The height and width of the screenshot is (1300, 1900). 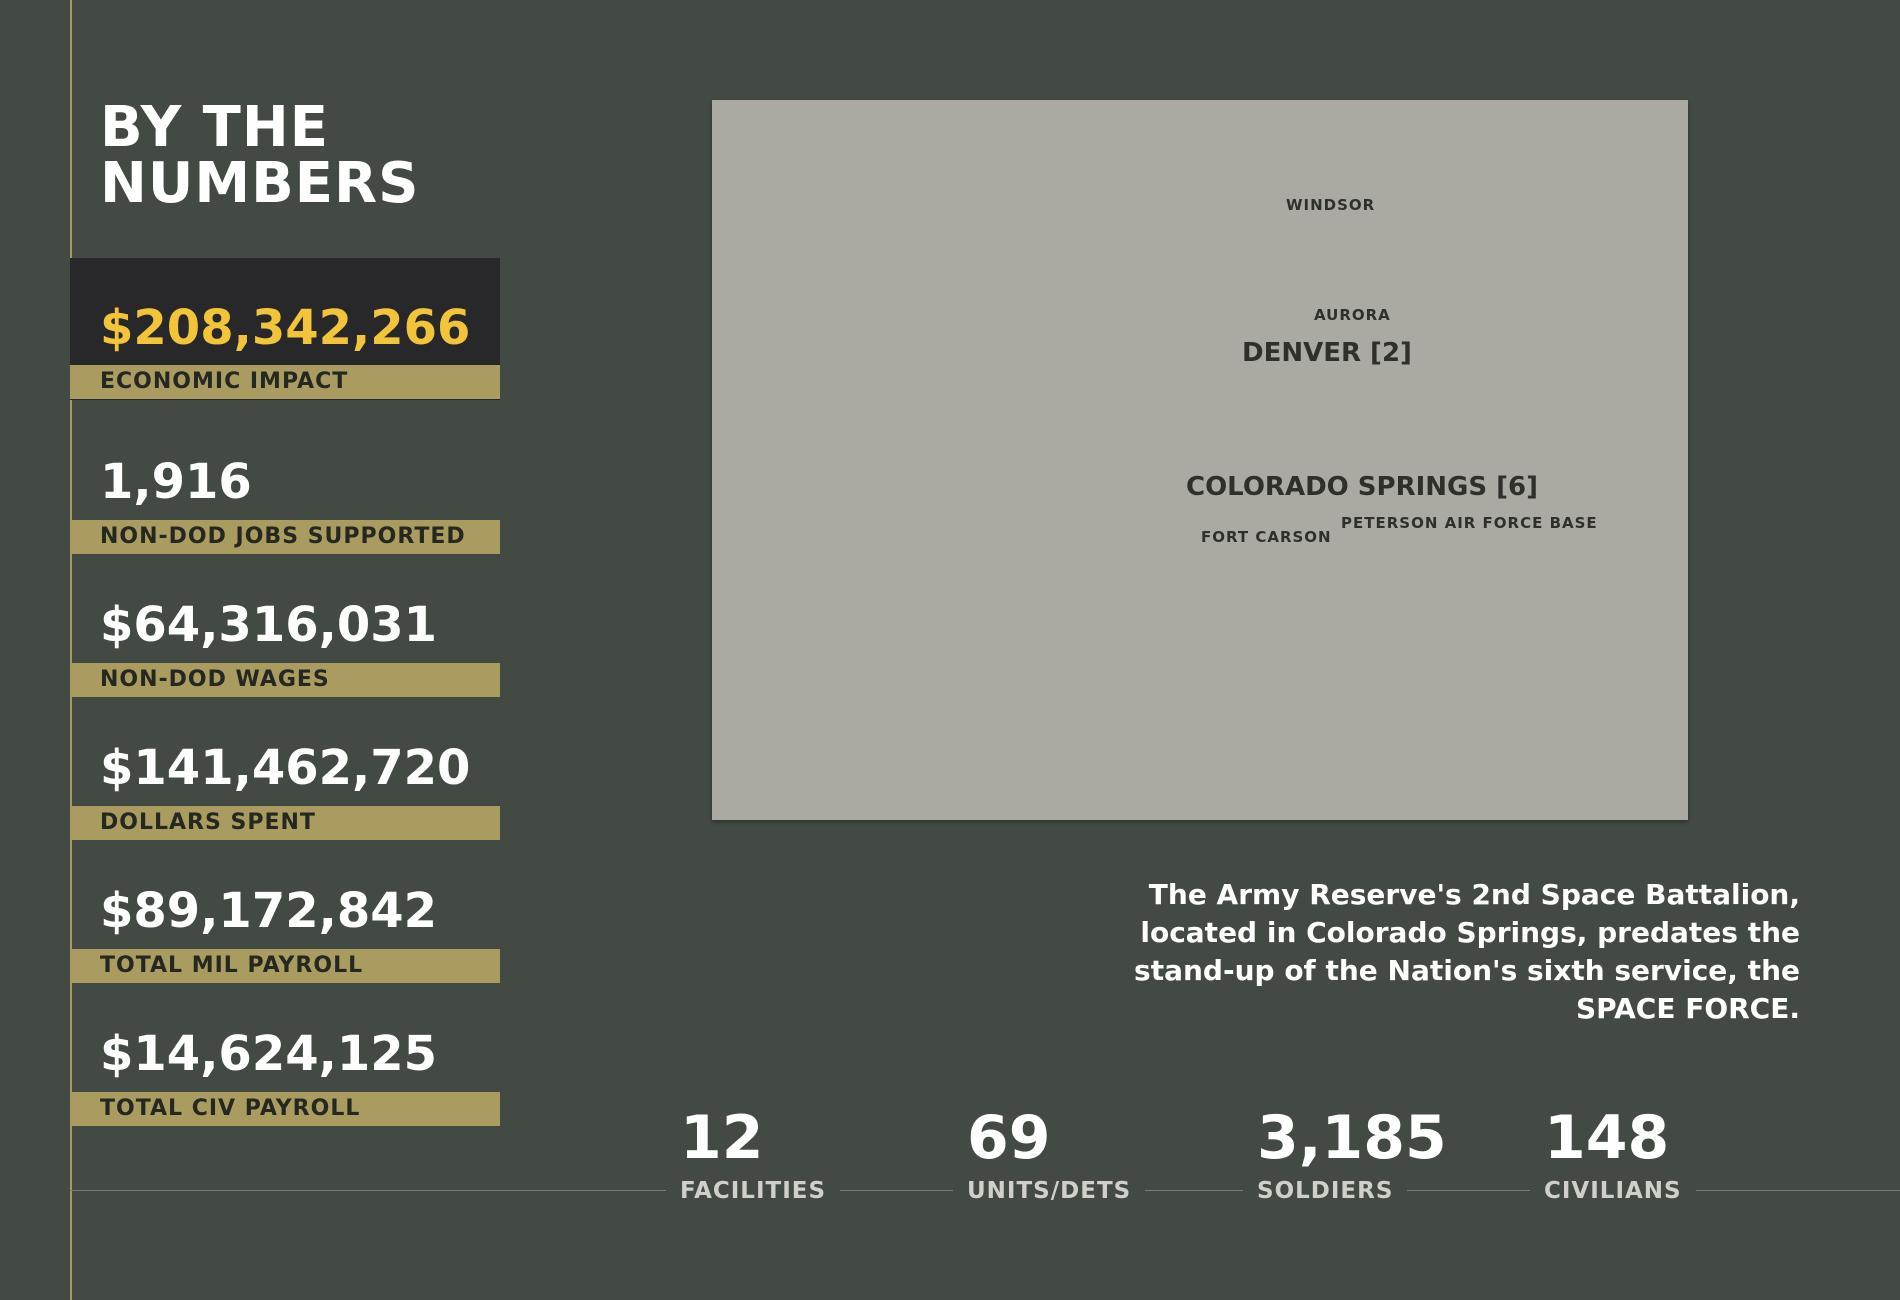 What do you see at coordinates (285, 382) in the screenshot?
I see `stat-label: ECONOMIC IMPACT` at bounding box center [285, 382].